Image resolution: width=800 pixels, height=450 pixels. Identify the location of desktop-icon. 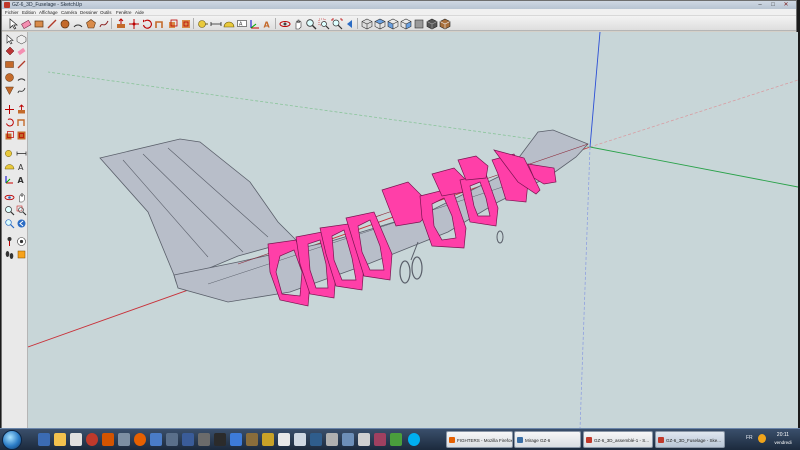
(44, 439).